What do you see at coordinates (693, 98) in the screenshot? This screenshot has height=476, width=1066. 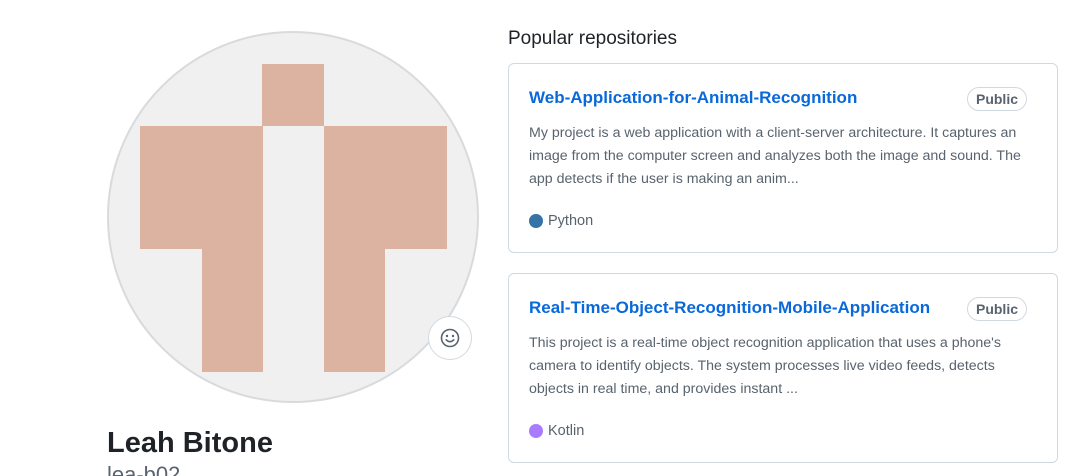 I see `repo-link: Web-Application-for-Animal-Recognition` at bounding box center [693, 98].